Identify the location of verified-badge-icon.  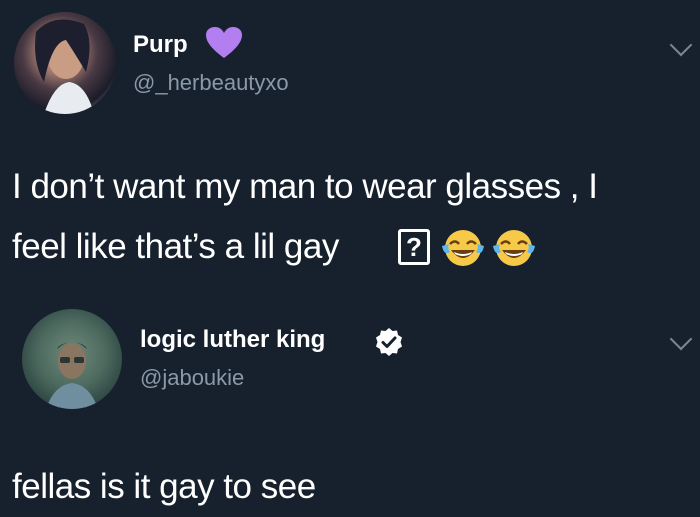
(389, 342).